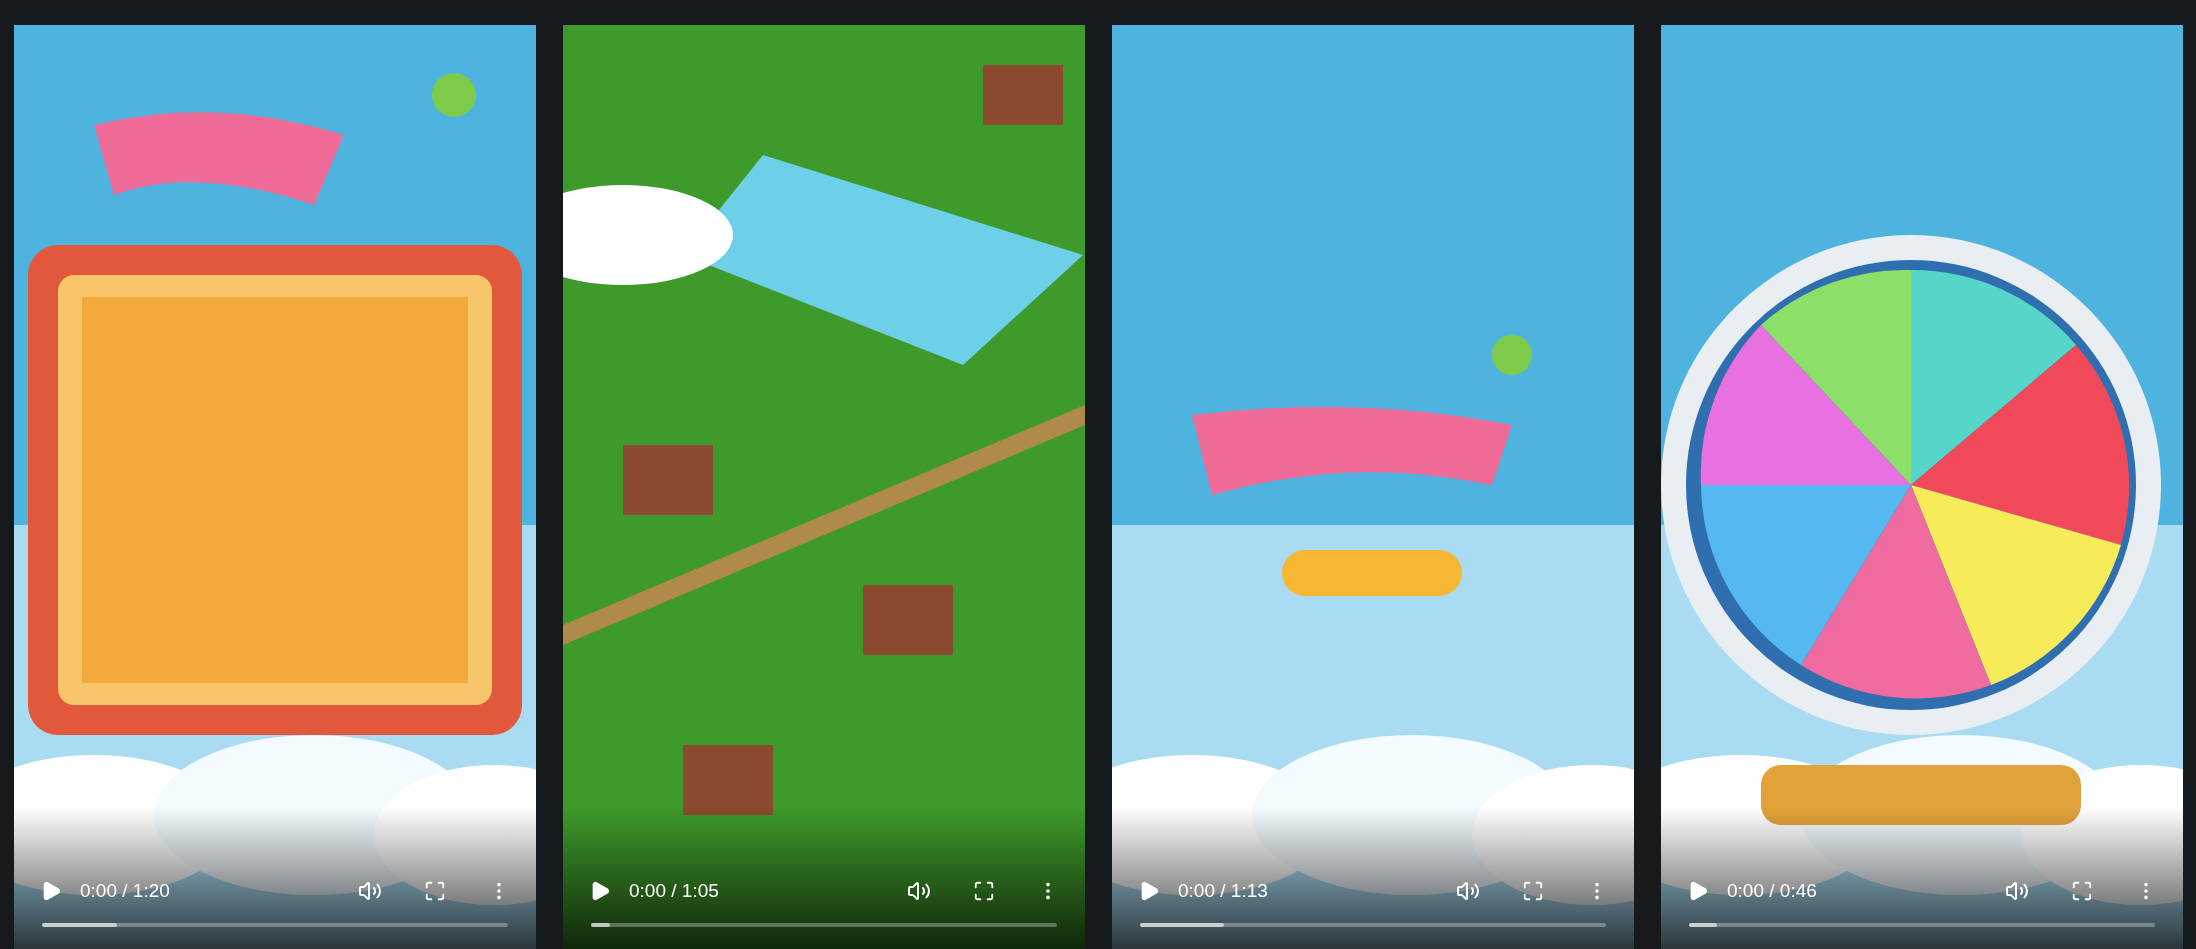  Describe the element at coordinates (1772, 891) in the screenshot. I see `video-time: 0:00 / 0:46` at that location.